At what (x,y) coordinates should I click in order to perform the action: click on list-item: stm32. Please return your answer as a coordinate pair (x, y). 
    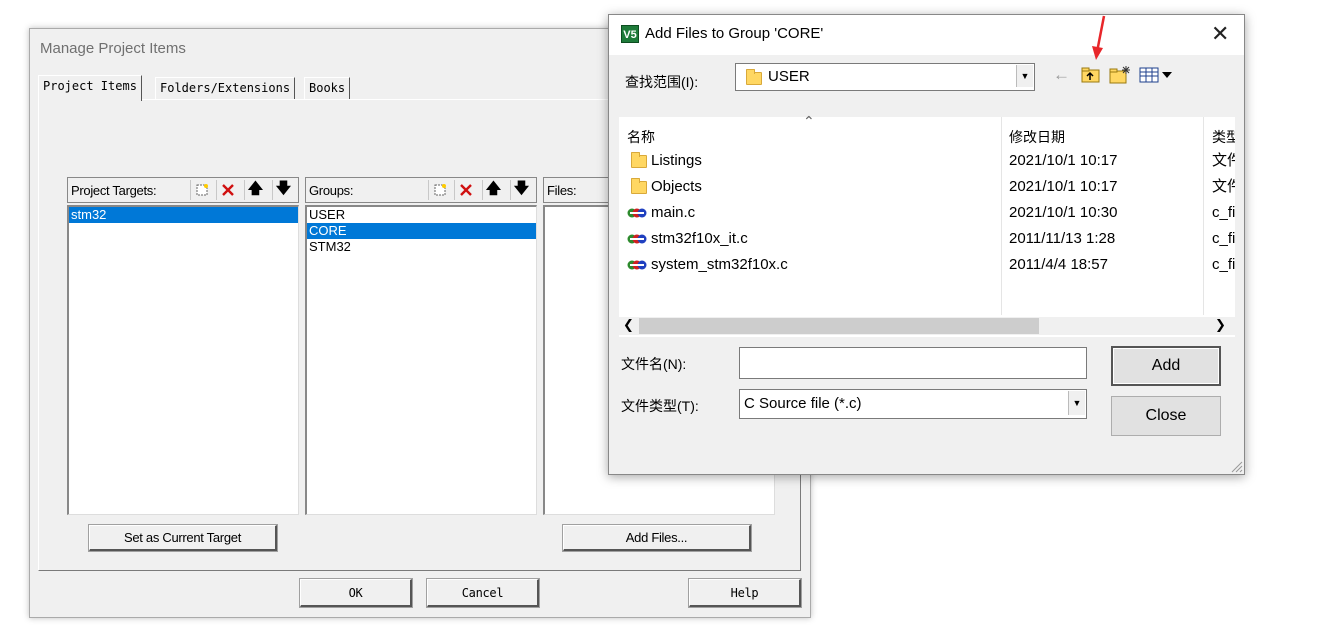
    Looking at the image, I should click on (183, 215).